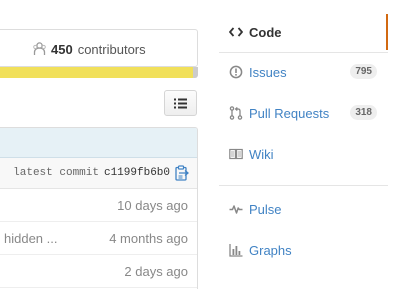  Describe the element at coordinates (268, 72) in the screenshot. I see `nav-label: Issues` at that location.